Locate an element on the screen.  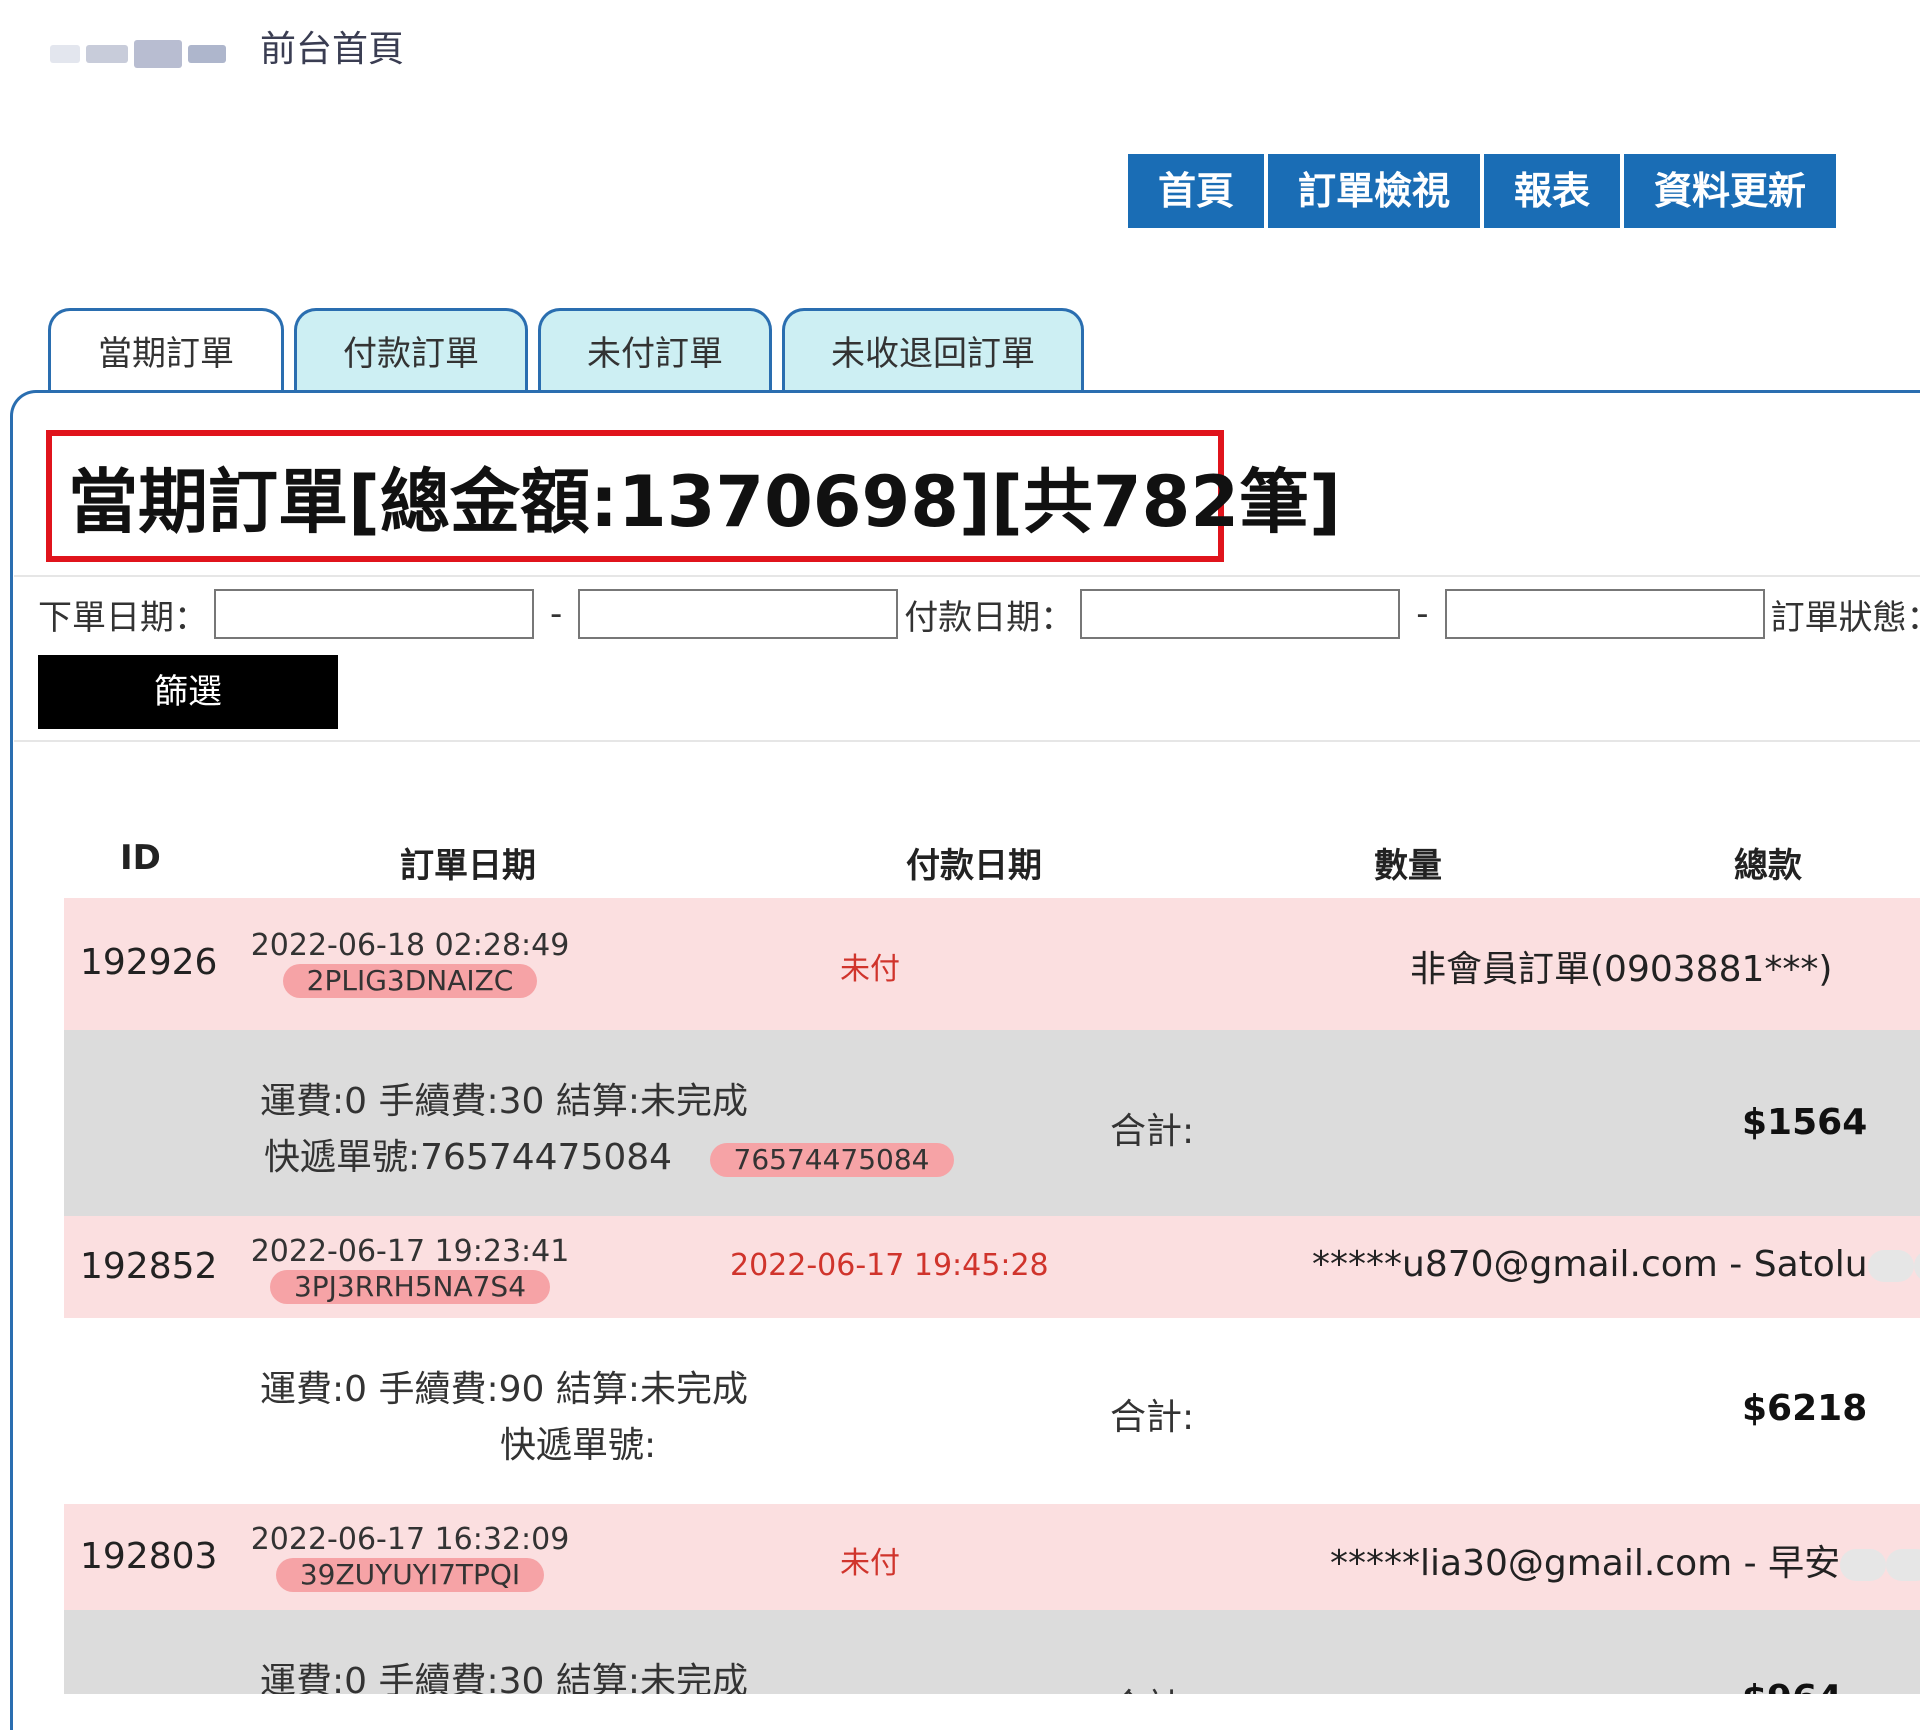
col-id: ID is located at coordinates (140, 858).